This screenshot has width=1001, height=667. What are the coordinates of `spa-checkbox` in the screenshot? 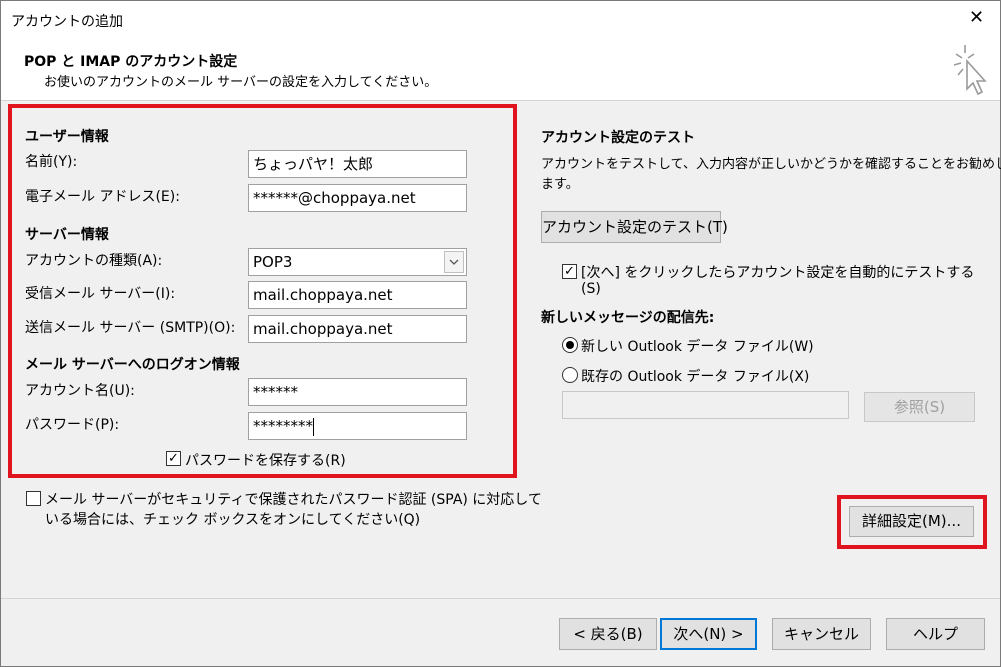 It's located at (33, 498).